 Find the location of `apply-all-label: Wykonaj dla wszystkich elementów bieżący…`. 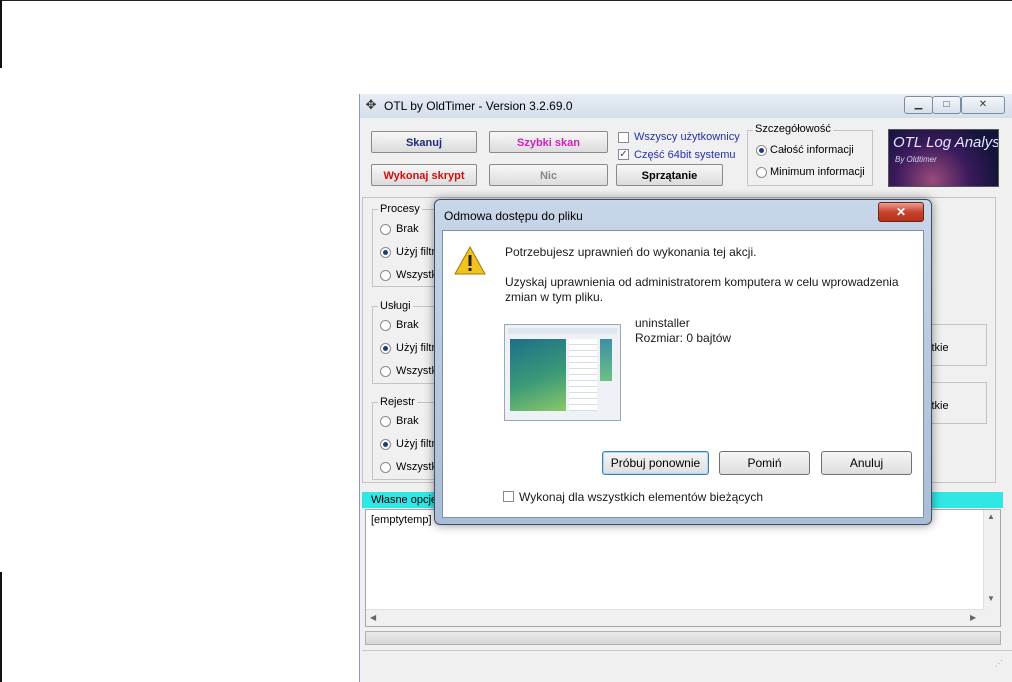

apply-all-label: Wykonaj dla wszystkich elementów bieżący… is located at coordinates (641, 497).